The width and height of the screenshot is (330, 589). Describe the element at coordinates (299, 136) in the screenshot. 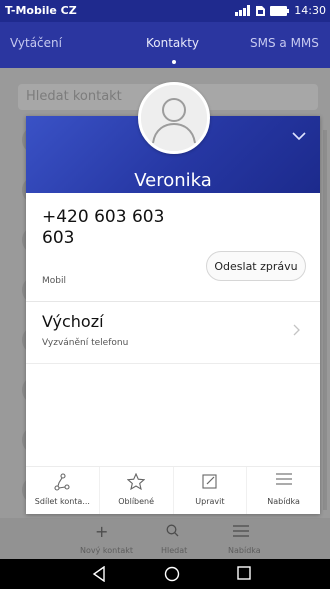

I see `chevron-down-icon` at that location.